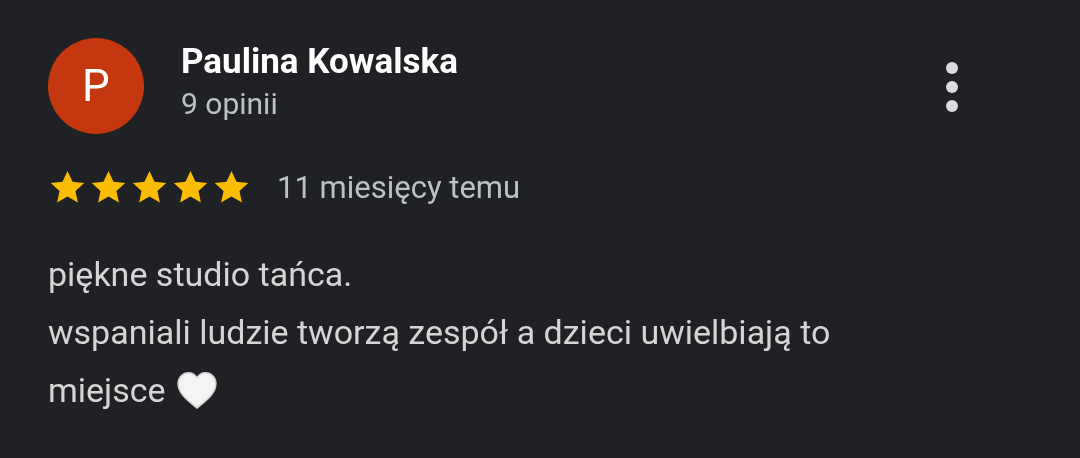 The width and height of the screenshot is (1080, 458). Describe the element at coordinates (230, 104) in the screenshot. I see `review-count: 9 opinii` at that location.